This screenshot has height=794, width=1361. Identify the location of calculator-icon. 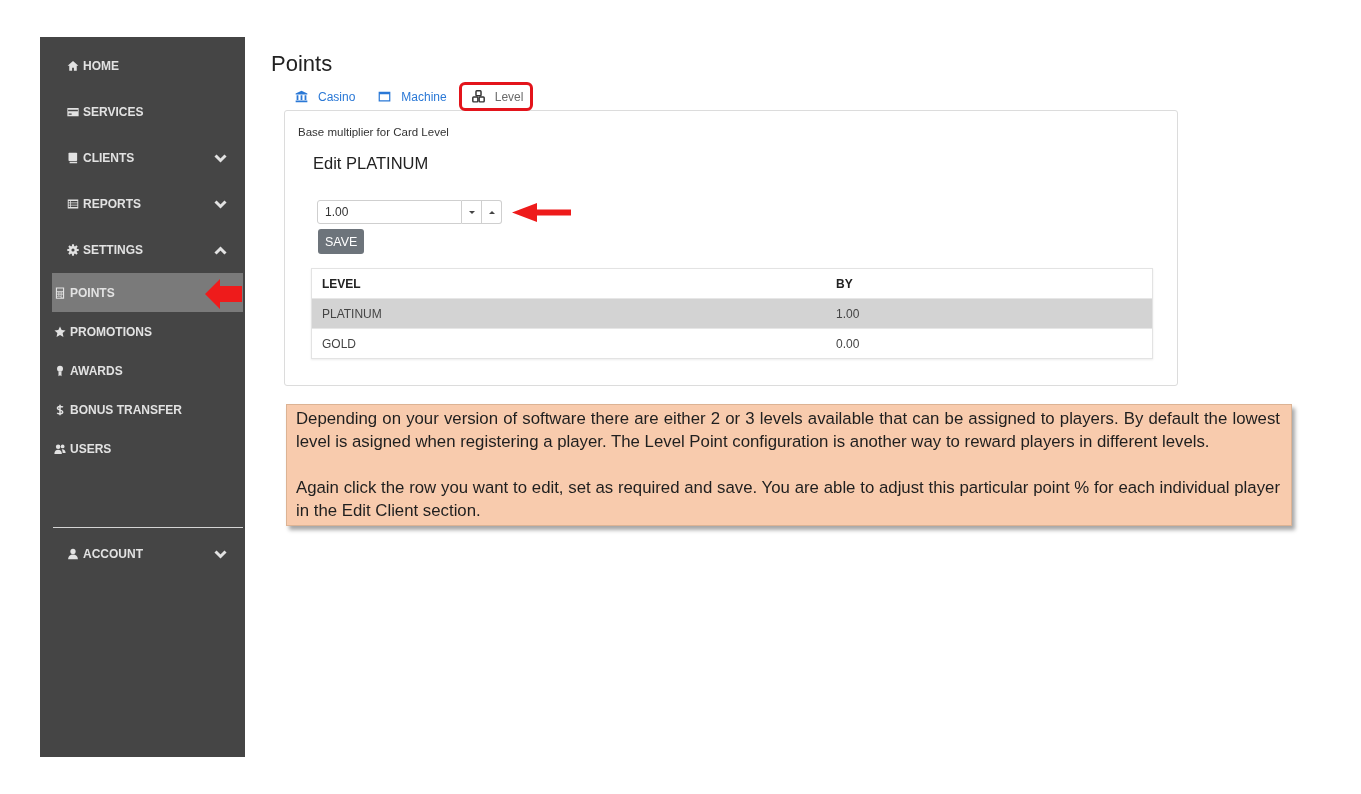
(60, 292).